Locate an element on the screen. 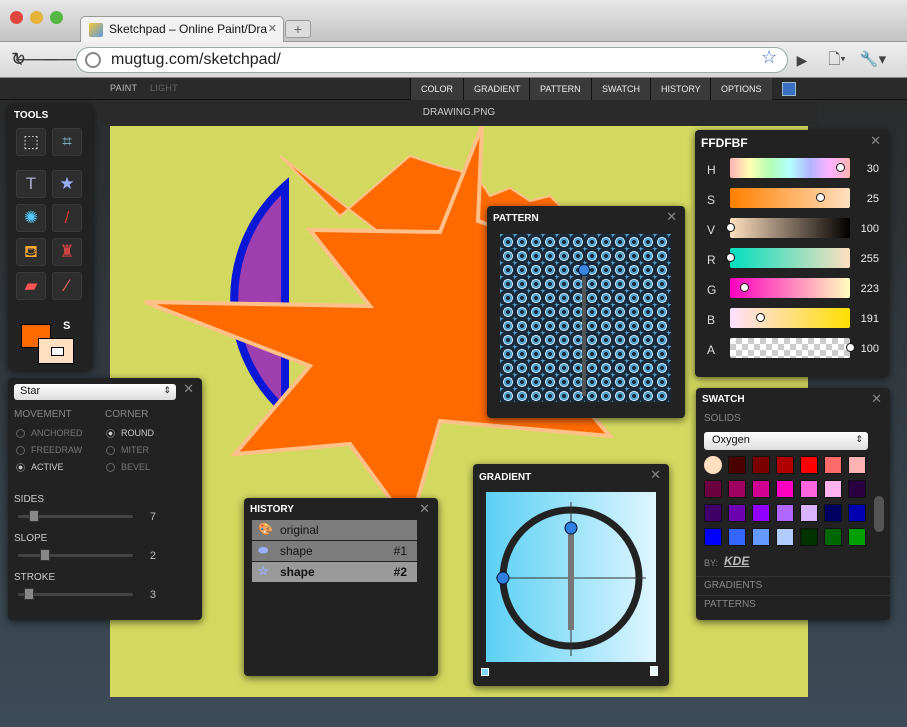 The image size is (907, 727). gradient-preview is located at coordinates (571, 577).